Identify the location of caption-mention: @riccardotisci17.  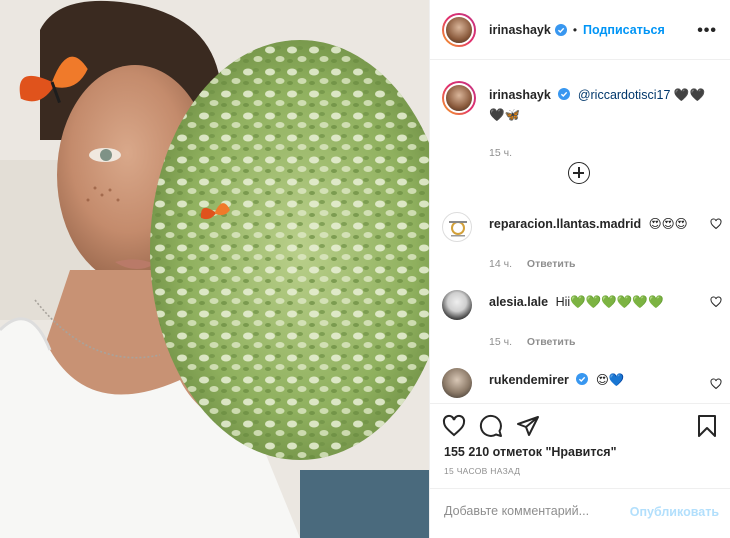
(624, 95).